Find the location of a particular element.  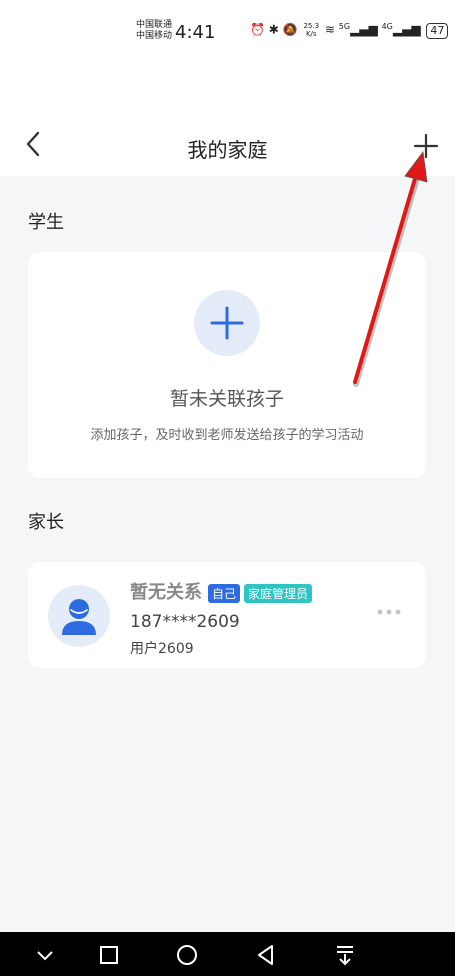

parent-relation-text: 暂无关系 is located at coordinates (166, 592).